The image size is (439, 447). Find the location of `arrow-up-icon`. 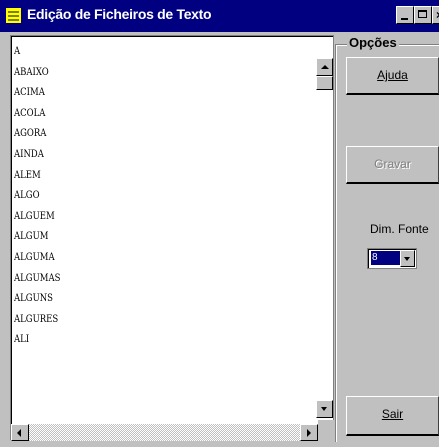

arrow-up-icon is located at coordinates (325, 67).